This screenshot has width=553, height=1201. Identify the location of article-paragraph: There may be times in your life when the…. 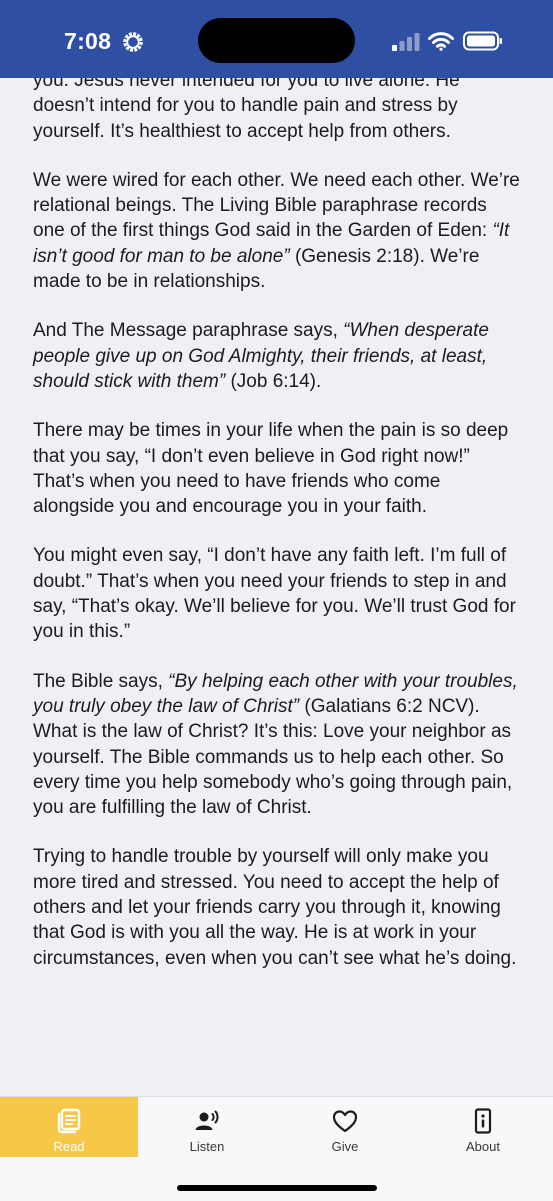
(278, 468).